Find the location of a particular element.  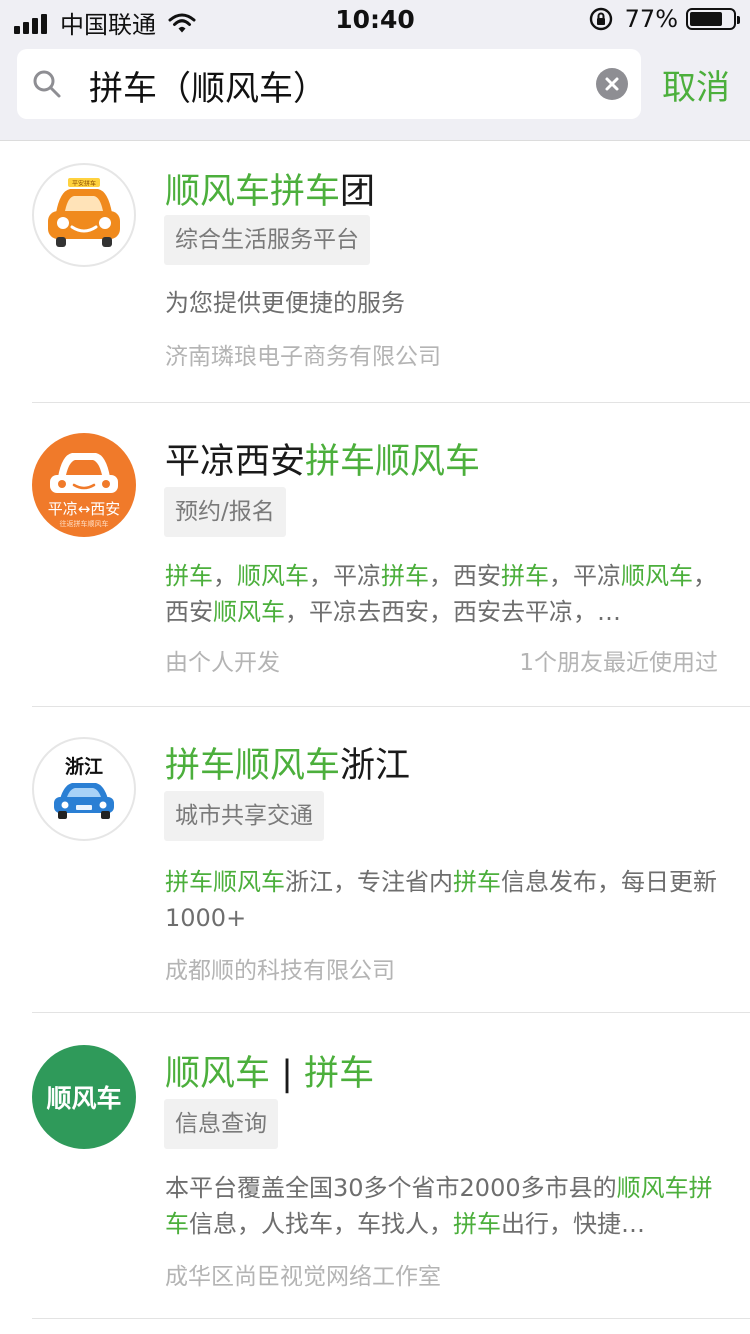

text-segment: 信息，人找车，车找人， is located at coordinates (321, 1224).